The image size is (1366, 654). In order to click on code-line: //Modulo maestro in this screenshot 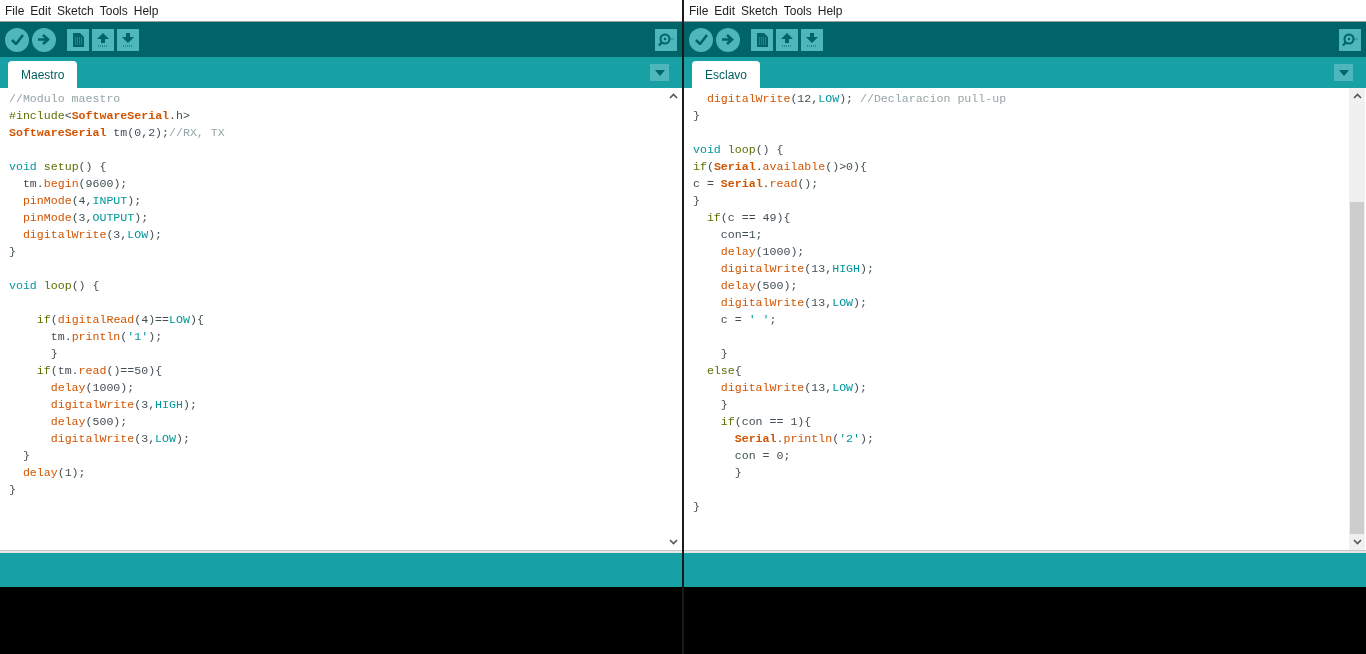, I will do `click(65, 99)`.